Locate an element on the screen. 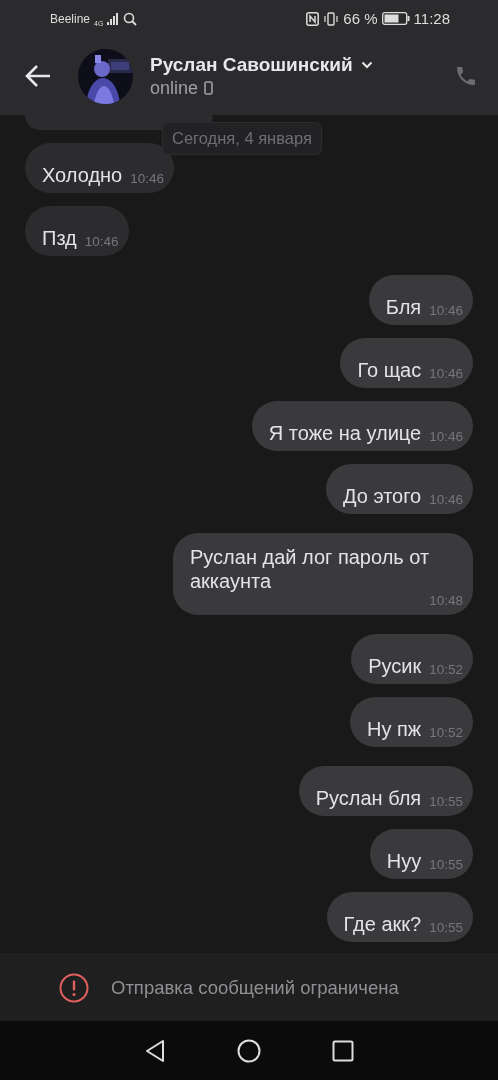 The height and width of the screenshot is (1080, 498). online-status: online is located at coordinates (174, 88).